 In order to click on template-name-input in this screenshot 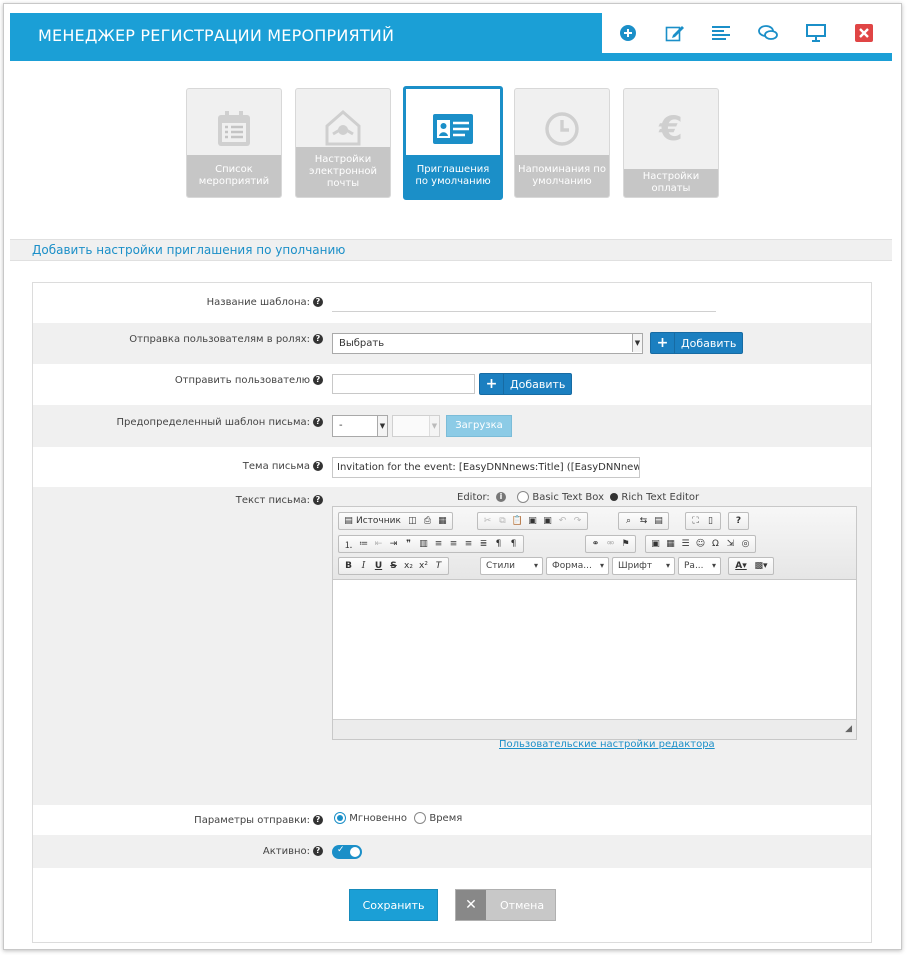, I will do `click(524, 311)`.